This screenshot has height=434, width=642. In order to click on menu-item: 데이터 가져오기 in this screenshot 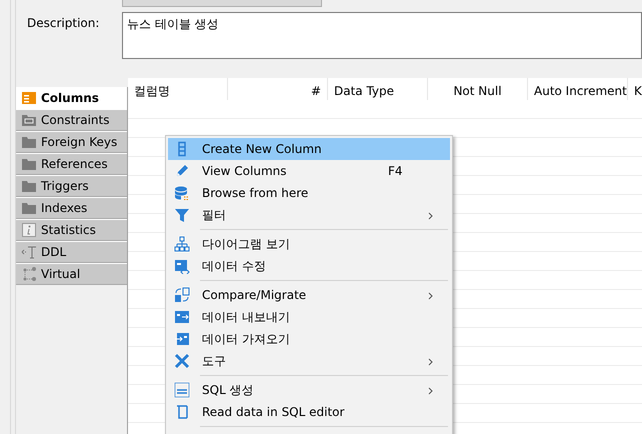, I will do `click(309, 339)`.